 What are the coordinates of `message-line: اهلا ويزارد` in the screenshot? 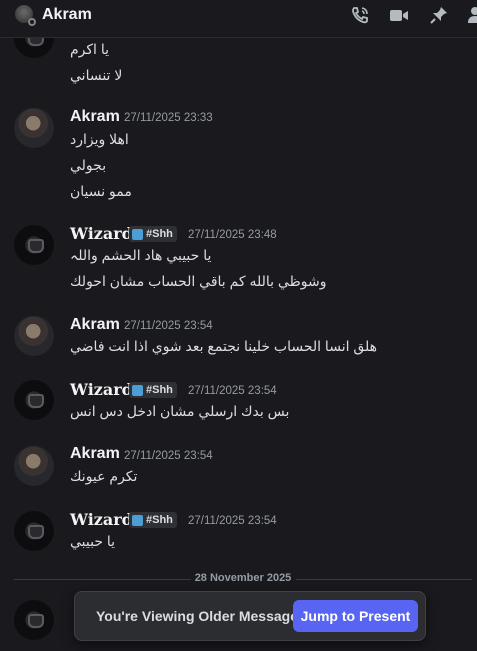 It's located at (99, 139).